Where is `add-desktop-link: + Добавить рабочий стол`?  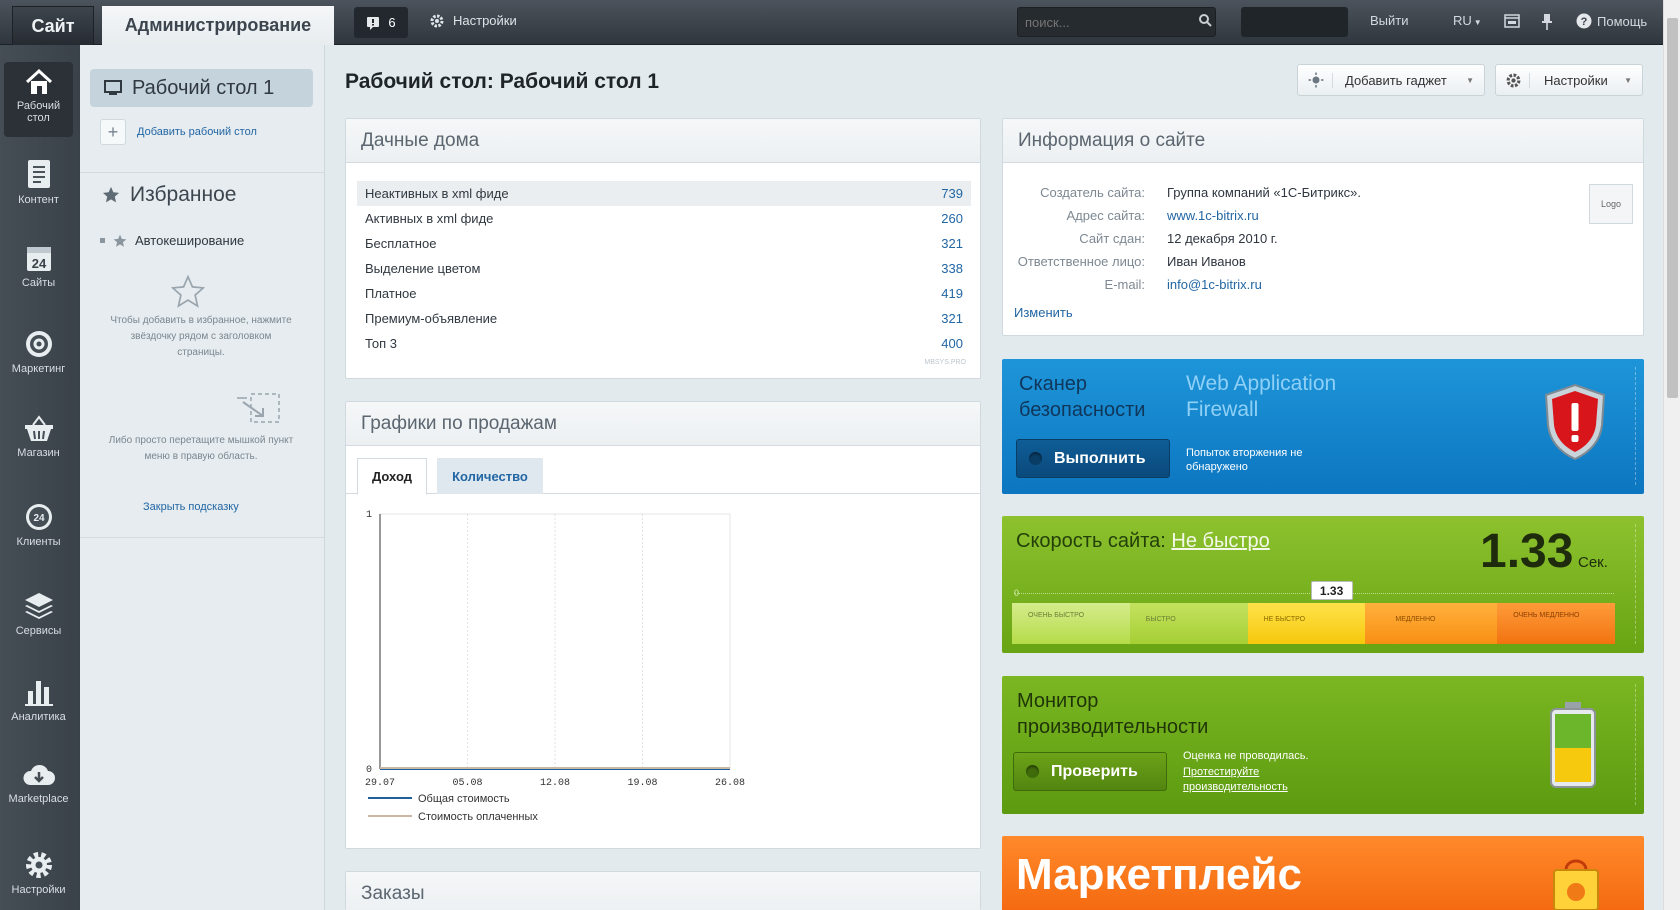 add-desktop-link: + Добавить рабочий стол is located at coordinates (178, 132).